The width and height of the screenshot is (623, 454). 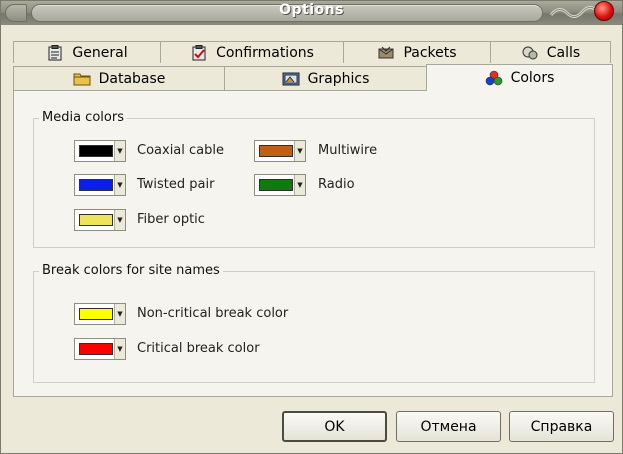 What do you see at coordinates (198, 348) in the screenshot?
I see `critical-break-label: Critical break color` at bounding box center [198, 348].